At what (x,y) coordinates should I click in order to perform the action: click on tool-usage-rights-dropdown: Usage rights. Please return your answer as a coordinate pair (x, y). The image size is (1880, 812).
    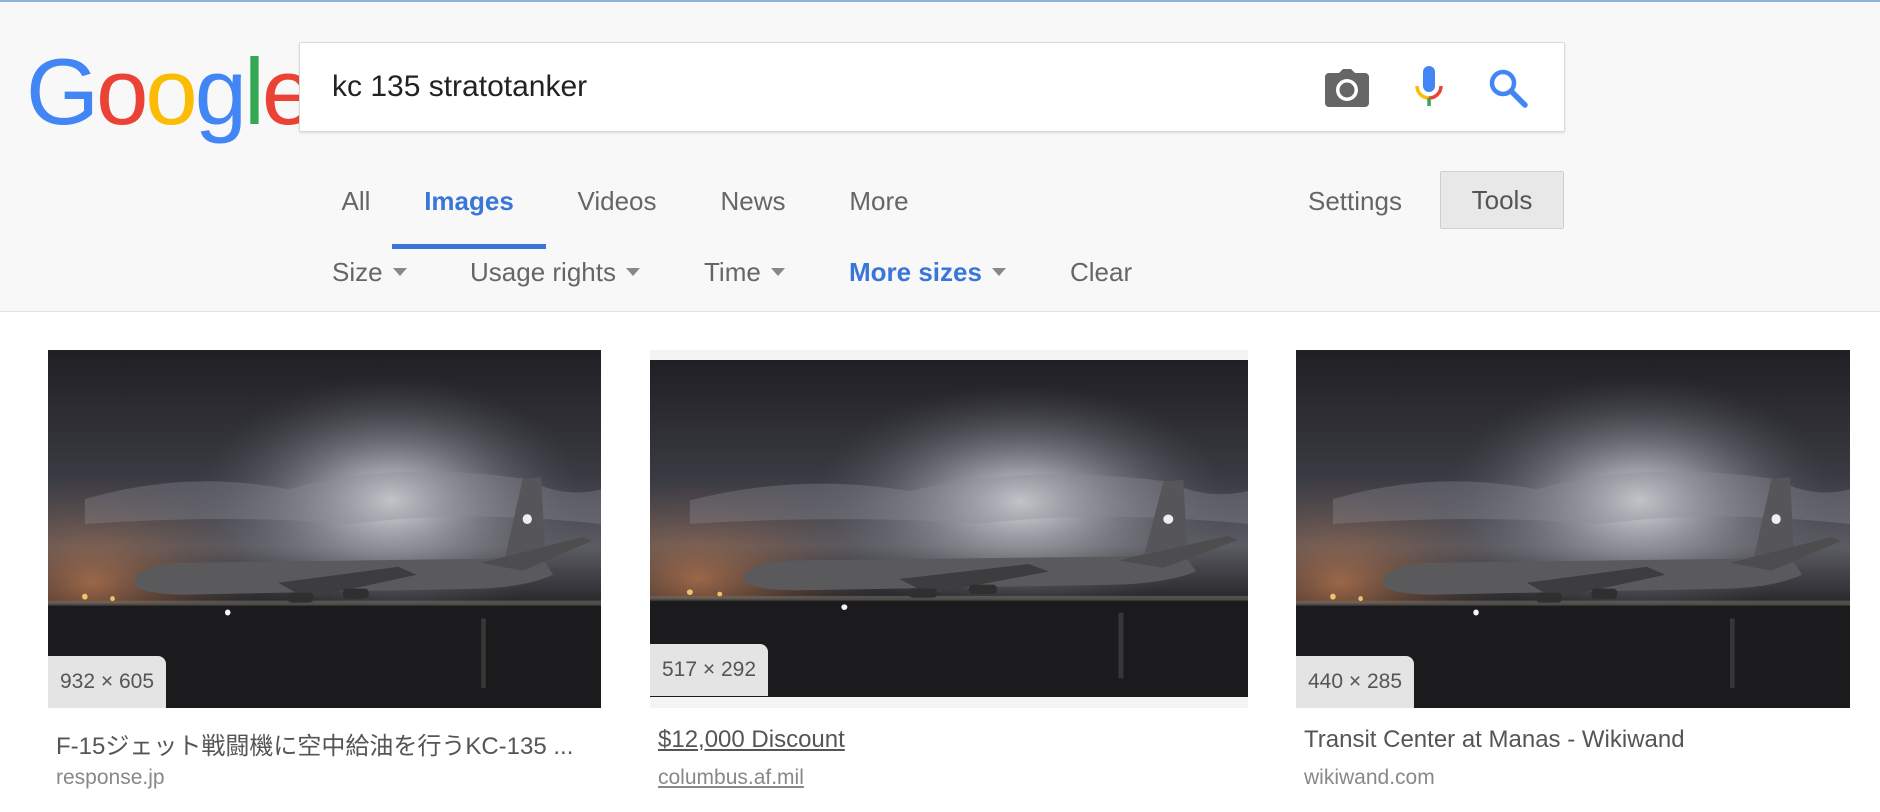
    Looking at the image, I should click on (555, 272).